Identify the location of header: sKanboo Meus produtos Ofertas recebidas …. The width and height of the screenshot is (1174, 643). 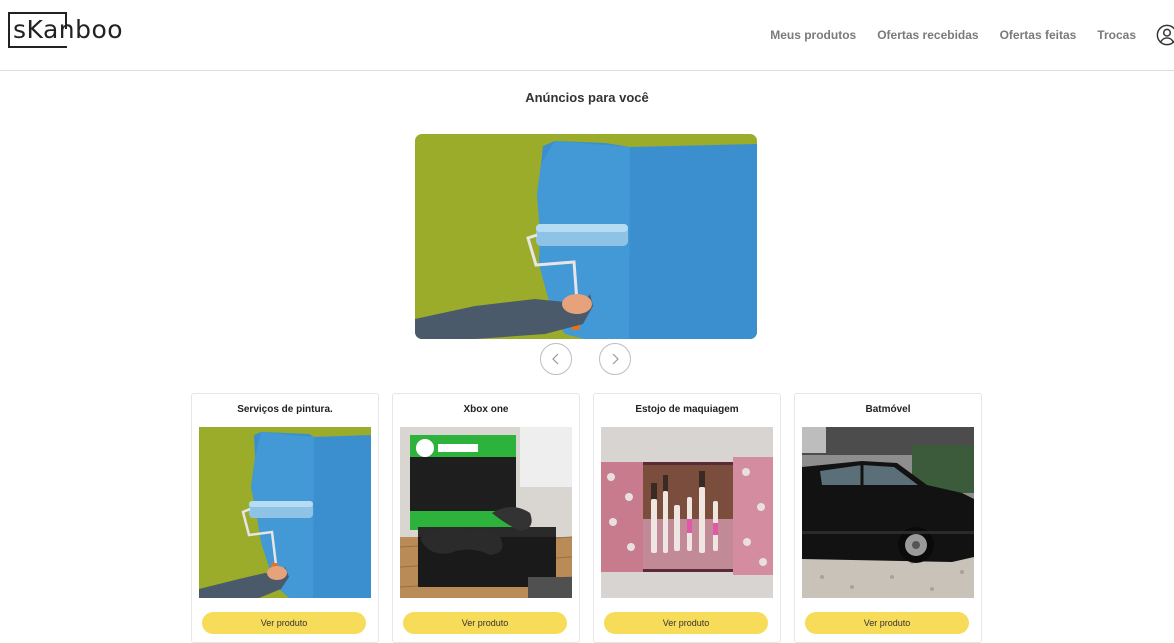
(587, 35).